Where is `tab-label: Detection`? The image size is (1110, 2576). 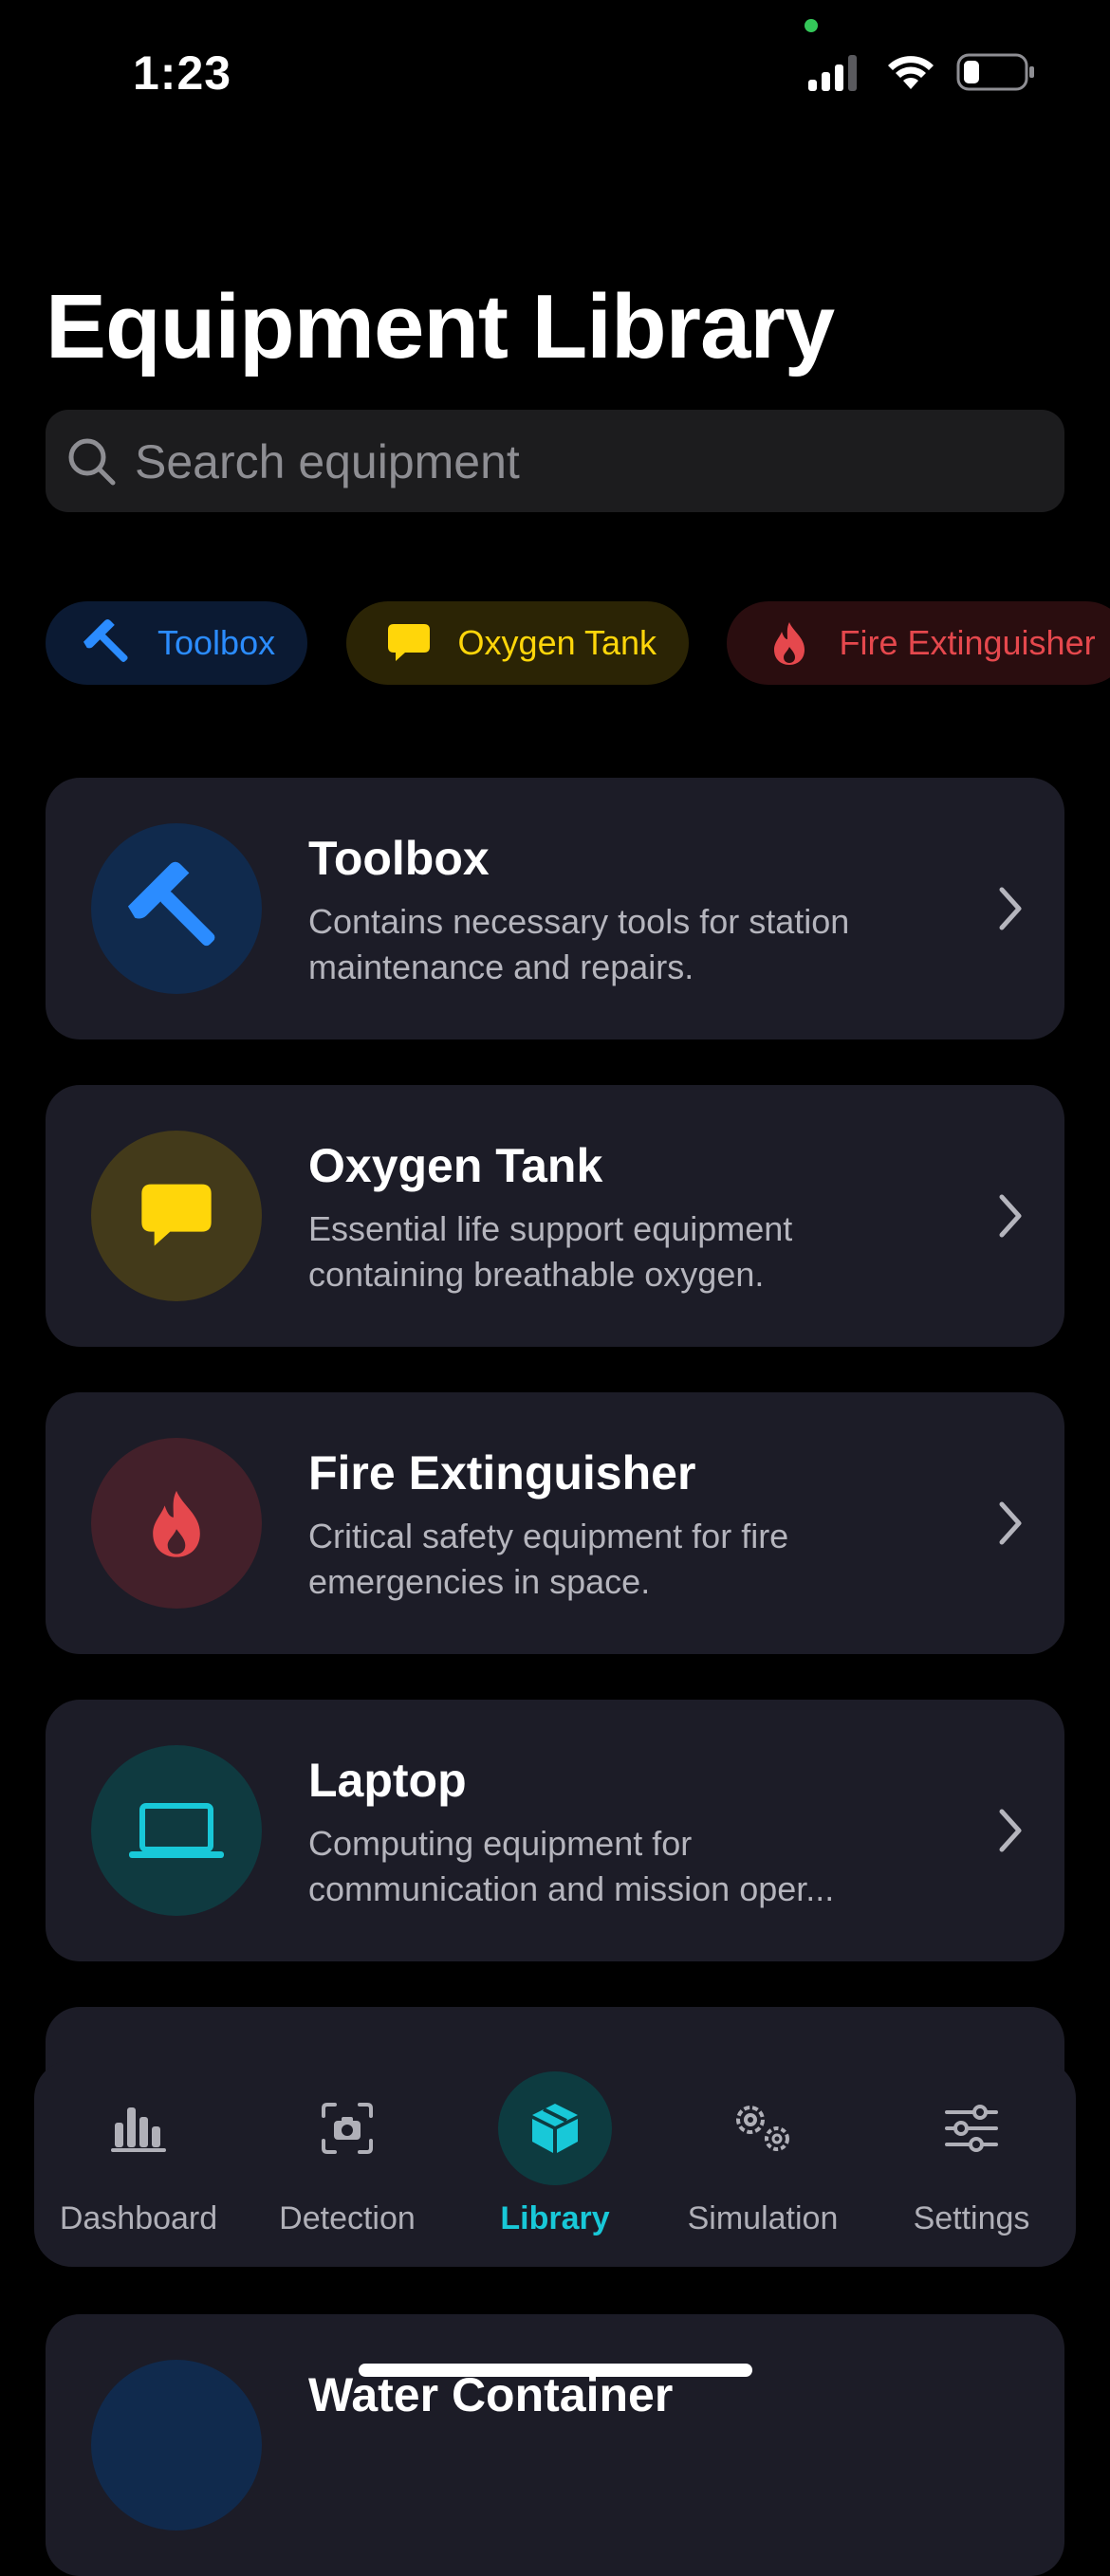 tab-label: Detection is located at coordinates (347, 2218).